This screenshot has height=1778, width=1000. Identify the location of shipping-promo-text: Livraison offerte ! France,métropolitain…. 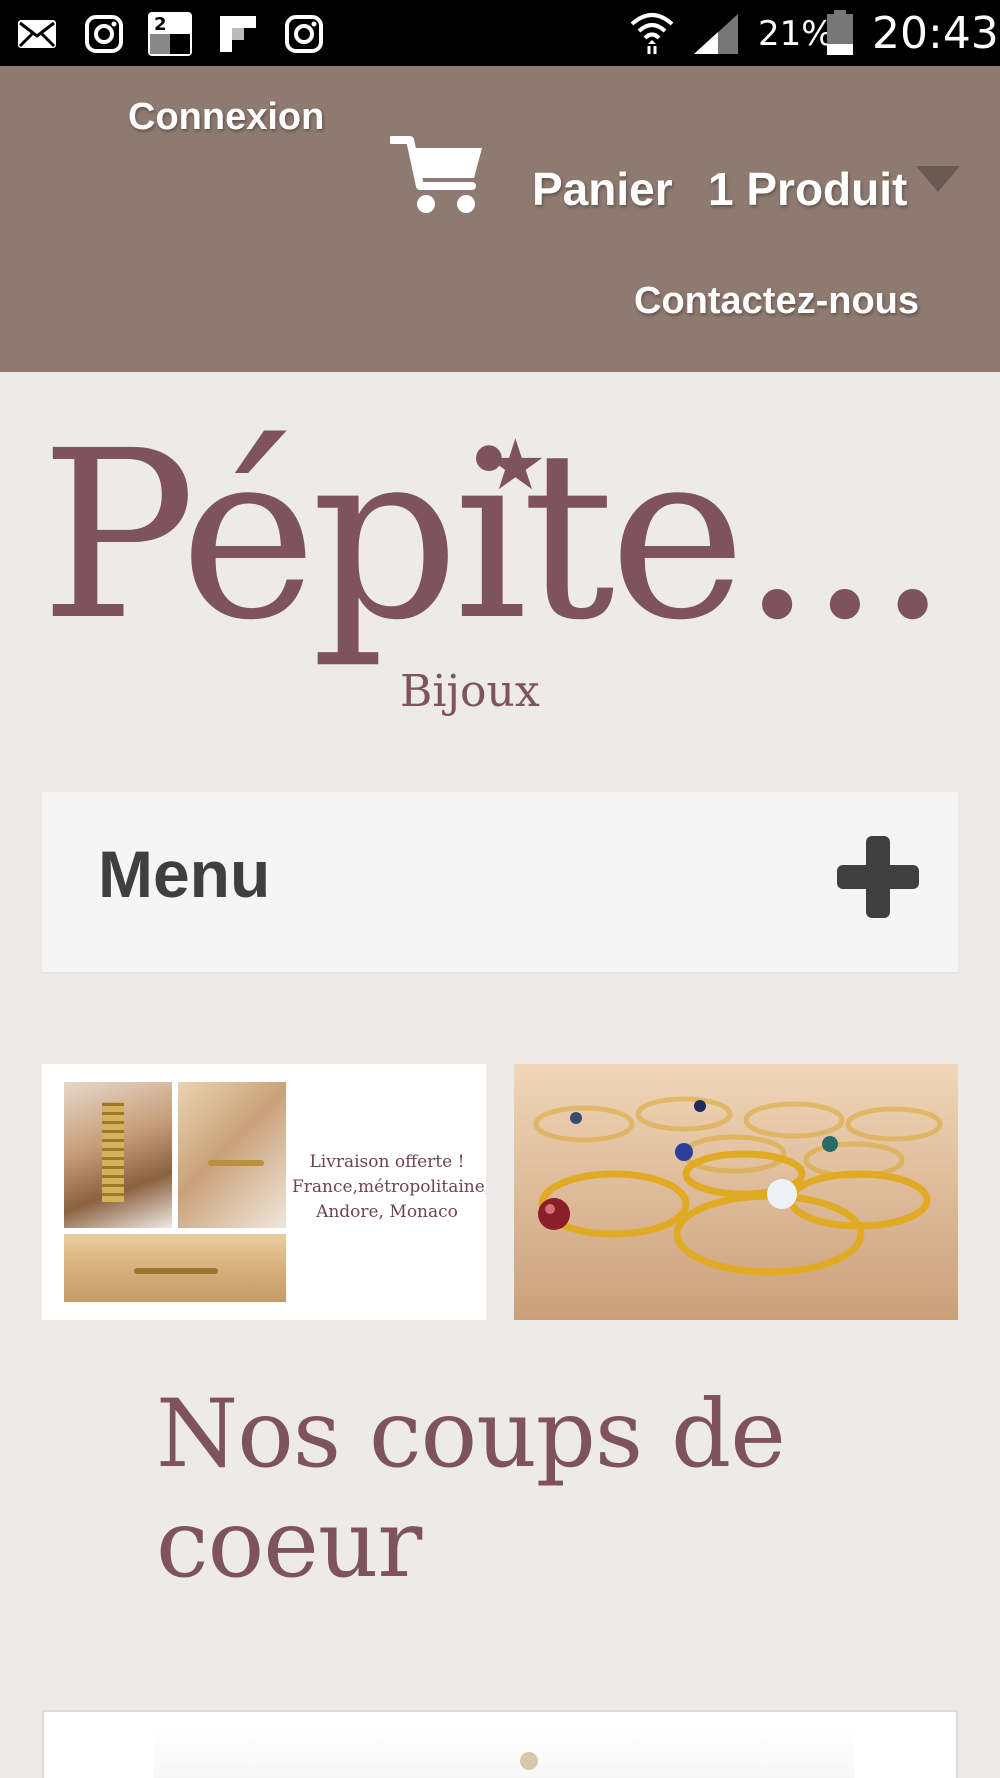
(389, 1187).